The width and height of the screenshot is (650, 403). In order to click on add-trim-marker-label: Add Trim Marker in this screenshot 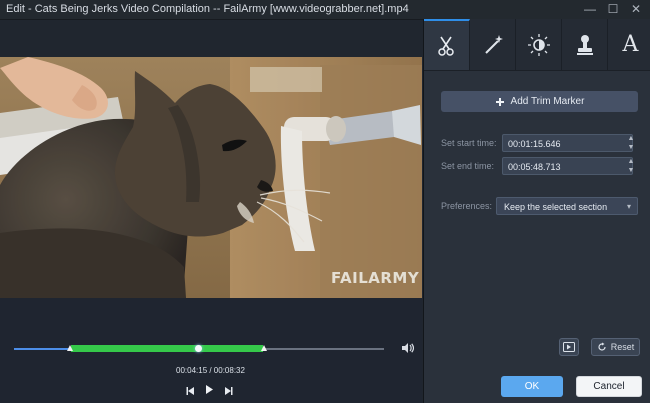, I will do `click(547, 101)`.